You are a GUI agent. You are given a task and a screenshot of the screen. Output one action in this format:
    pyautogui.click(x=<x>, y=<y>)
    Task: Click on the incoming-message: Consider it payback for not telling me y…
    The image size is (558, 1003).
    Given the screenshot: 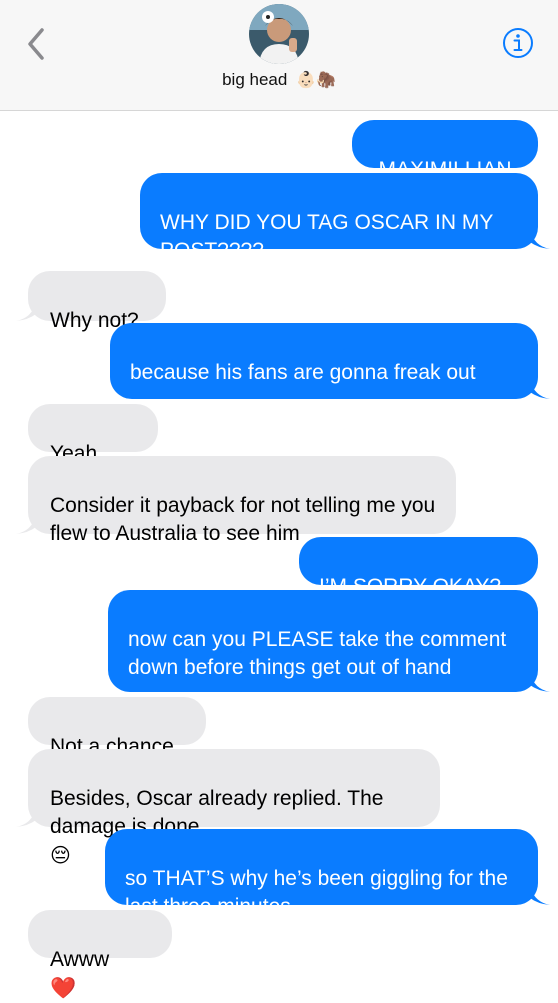 What is the action you would take?
    pyautogui.click(x=242, y=500)
    